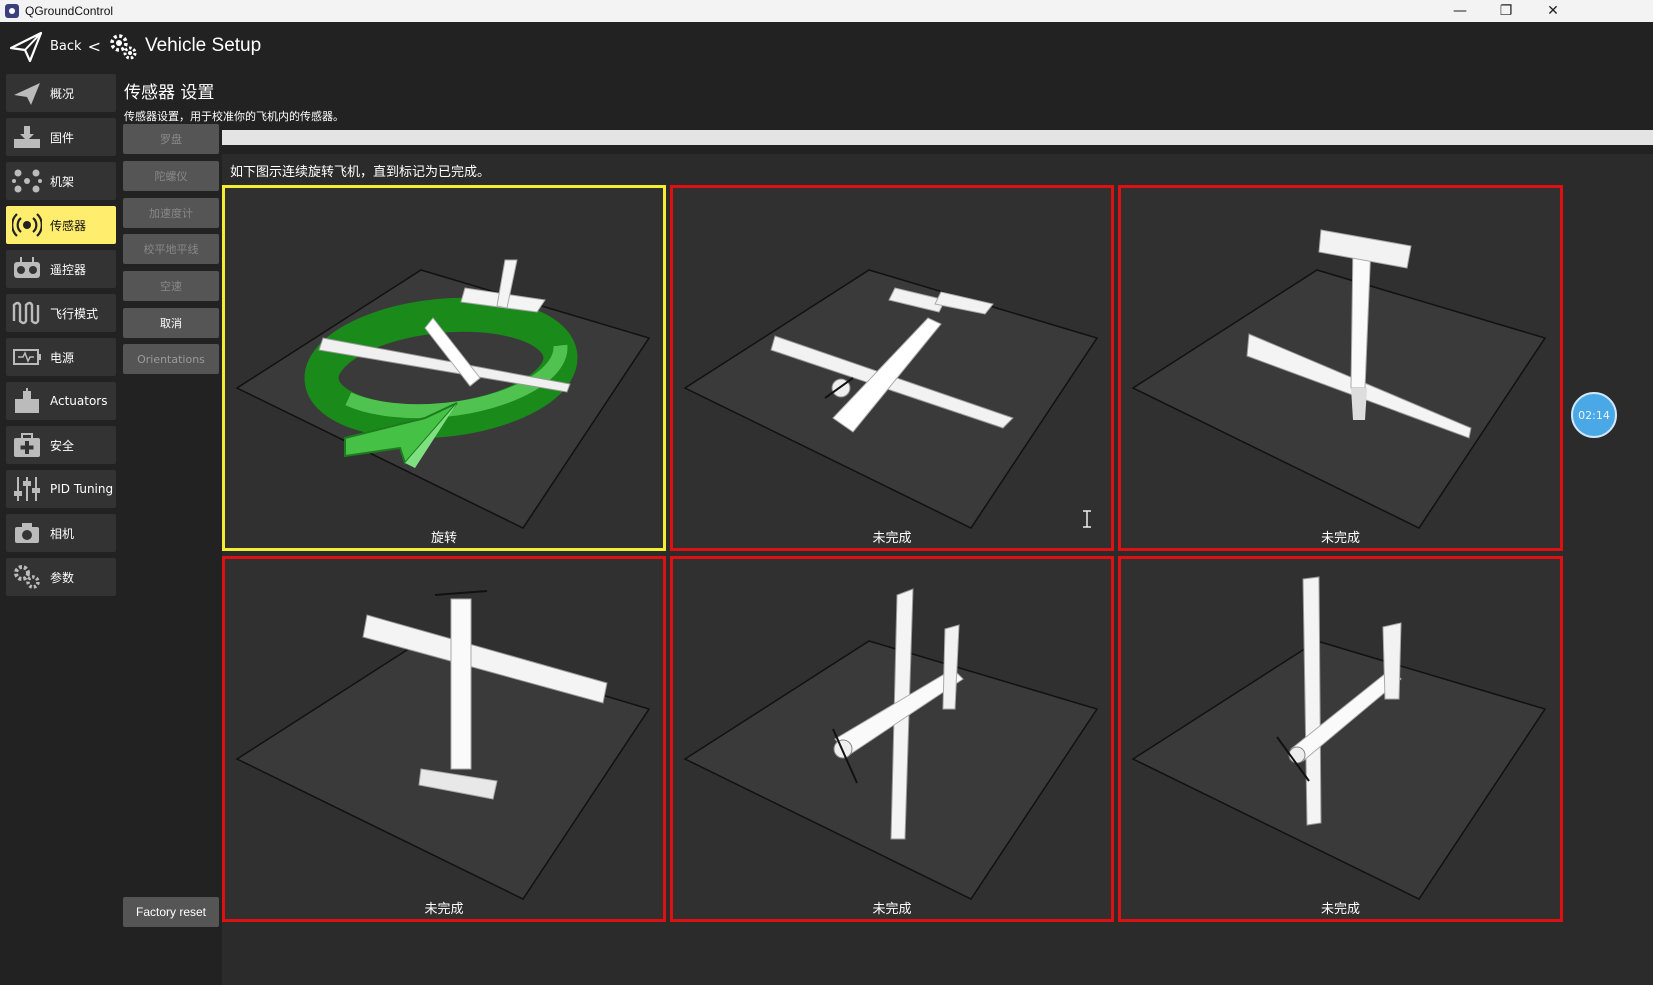 The width and height of the screenshot is (1653, 985). Describe the element at coordinates (61, 181) in the screenshot. I see `sidebar-item-airframe: 机架` at that location.